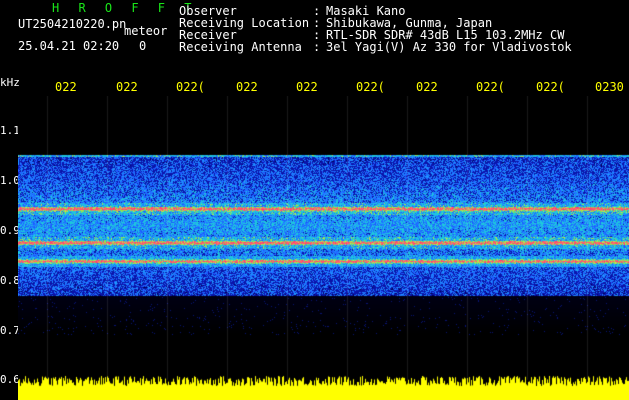 The height and width of the screenshot is (400, 629). I want to click on datetime-label: 25.04.21 02:20, so click(69, 46).